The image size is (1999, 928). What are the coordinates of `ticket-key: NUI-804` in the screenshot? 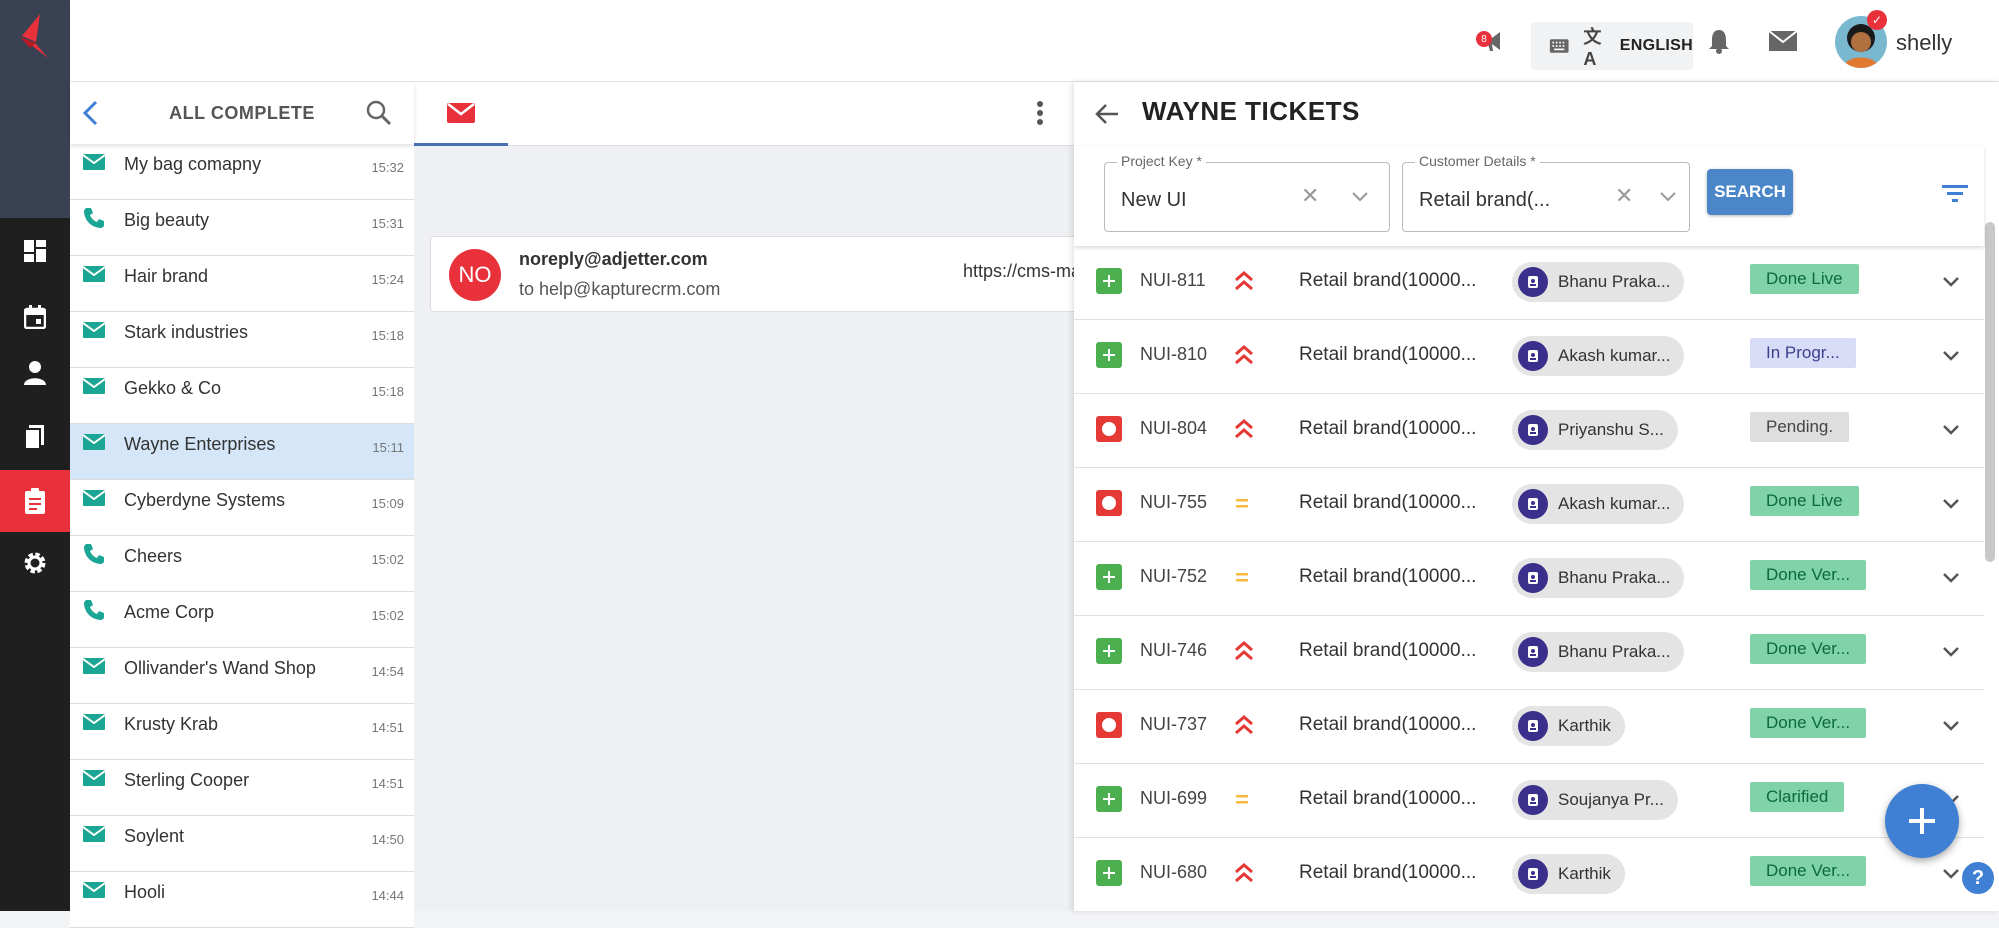 It's located at (1173, 428).